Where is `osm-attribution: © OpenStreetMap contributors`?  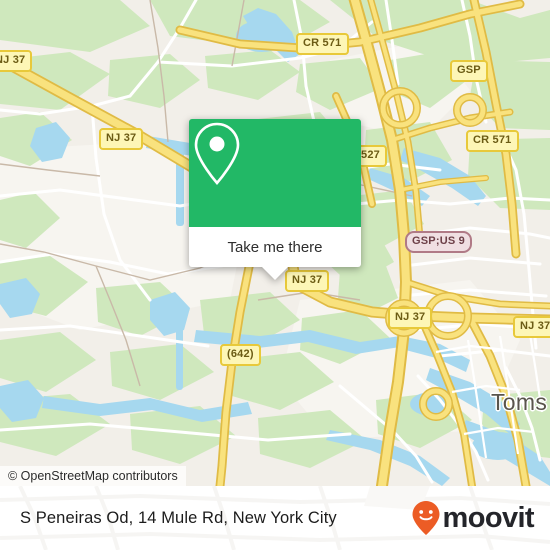
osm-attribution: © OpenStreetMap contributors is located at coordinates (93, 476).